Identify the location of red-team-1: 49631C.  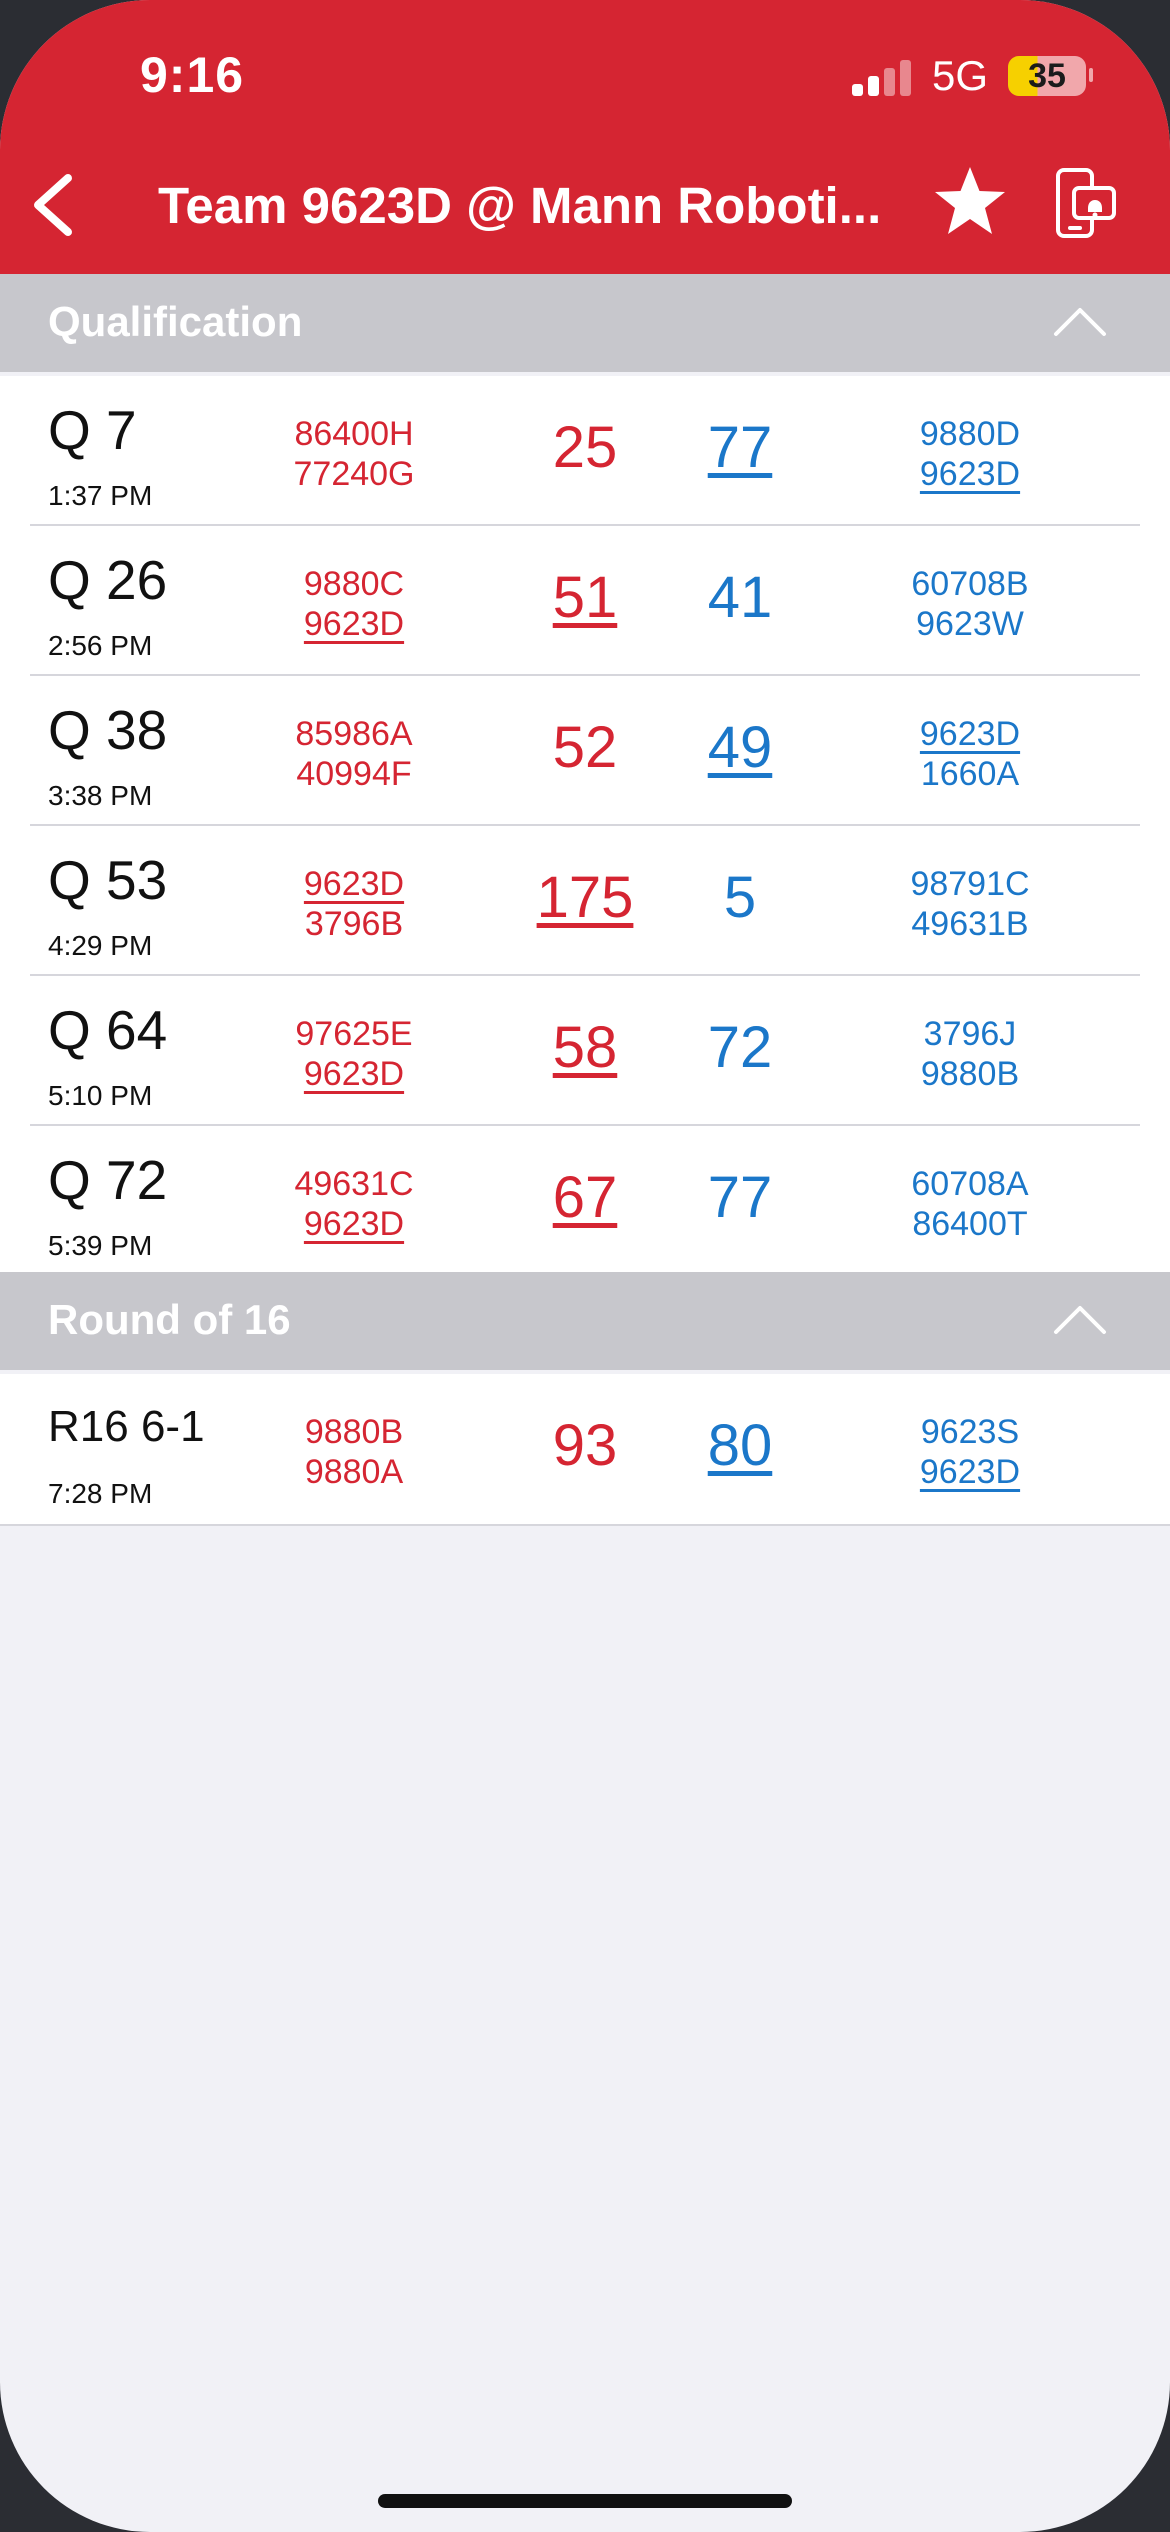
(354, 1184).